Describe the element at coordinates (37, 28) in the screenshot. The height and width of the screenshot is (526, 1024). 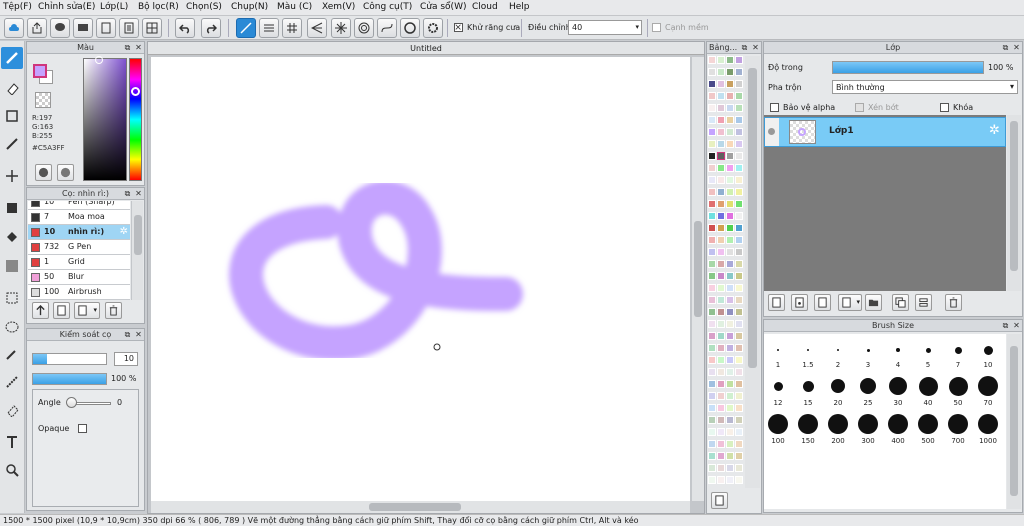
I see `export-button` at that location.